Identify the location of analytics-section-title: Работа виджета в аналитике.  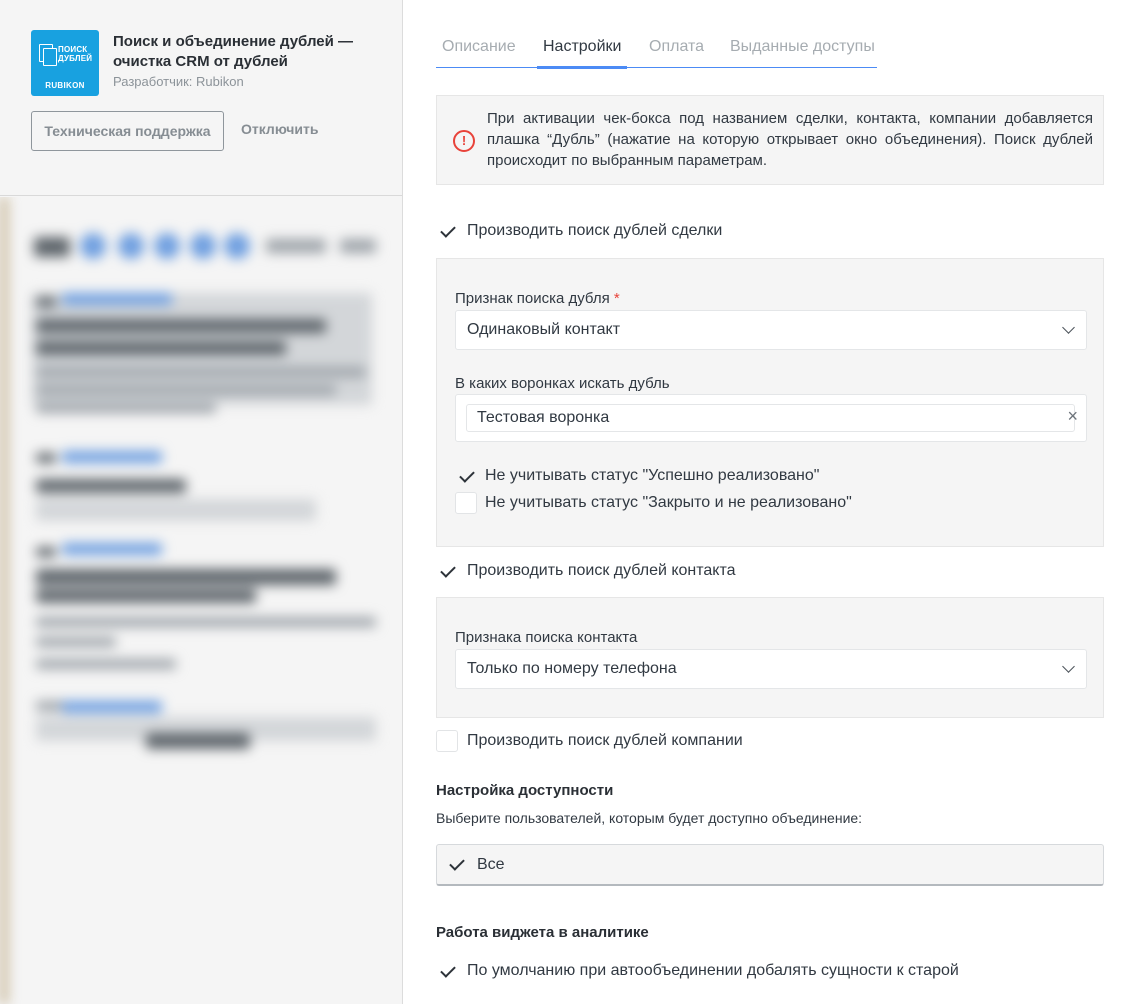
(542, 932).